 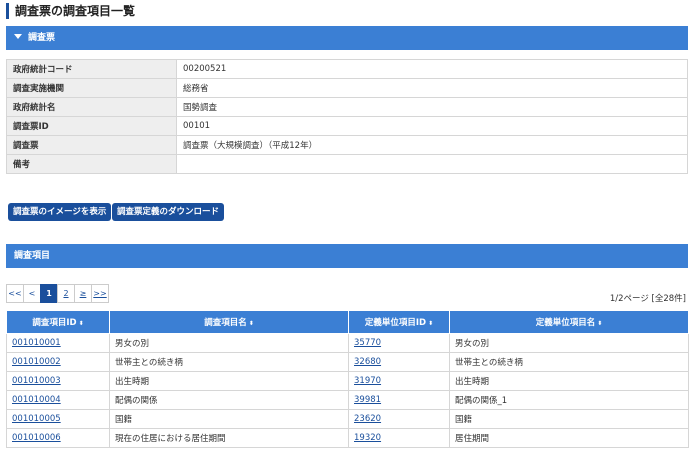 I want to click on def-name: 居住期間, so click(x=569, y=438).